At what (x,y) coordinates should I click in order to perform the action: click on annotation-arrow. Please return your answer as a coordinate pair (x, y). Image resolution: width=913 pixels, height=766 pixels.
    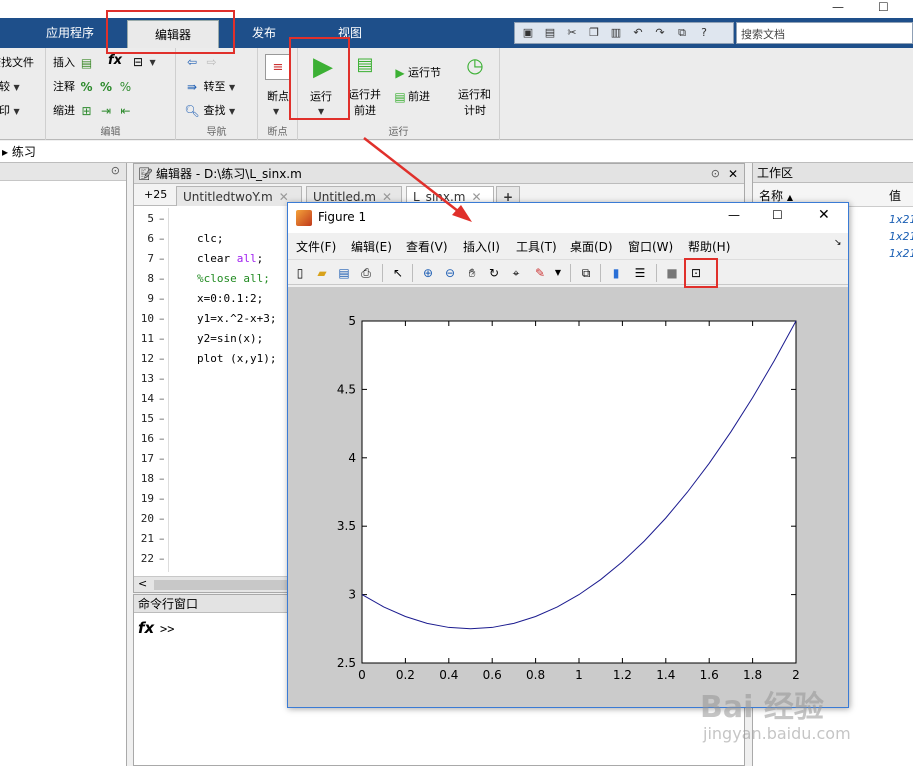
    Looking at the image, I should click on (417, 179).